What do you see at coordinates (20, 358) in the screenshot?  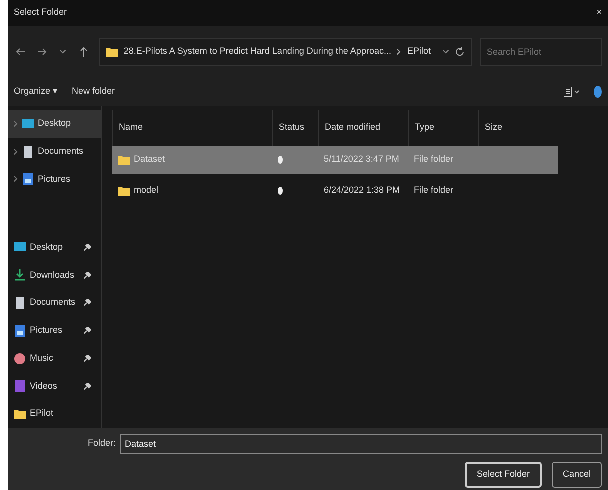 I see `music-icon` at bounding box center [20, 358].